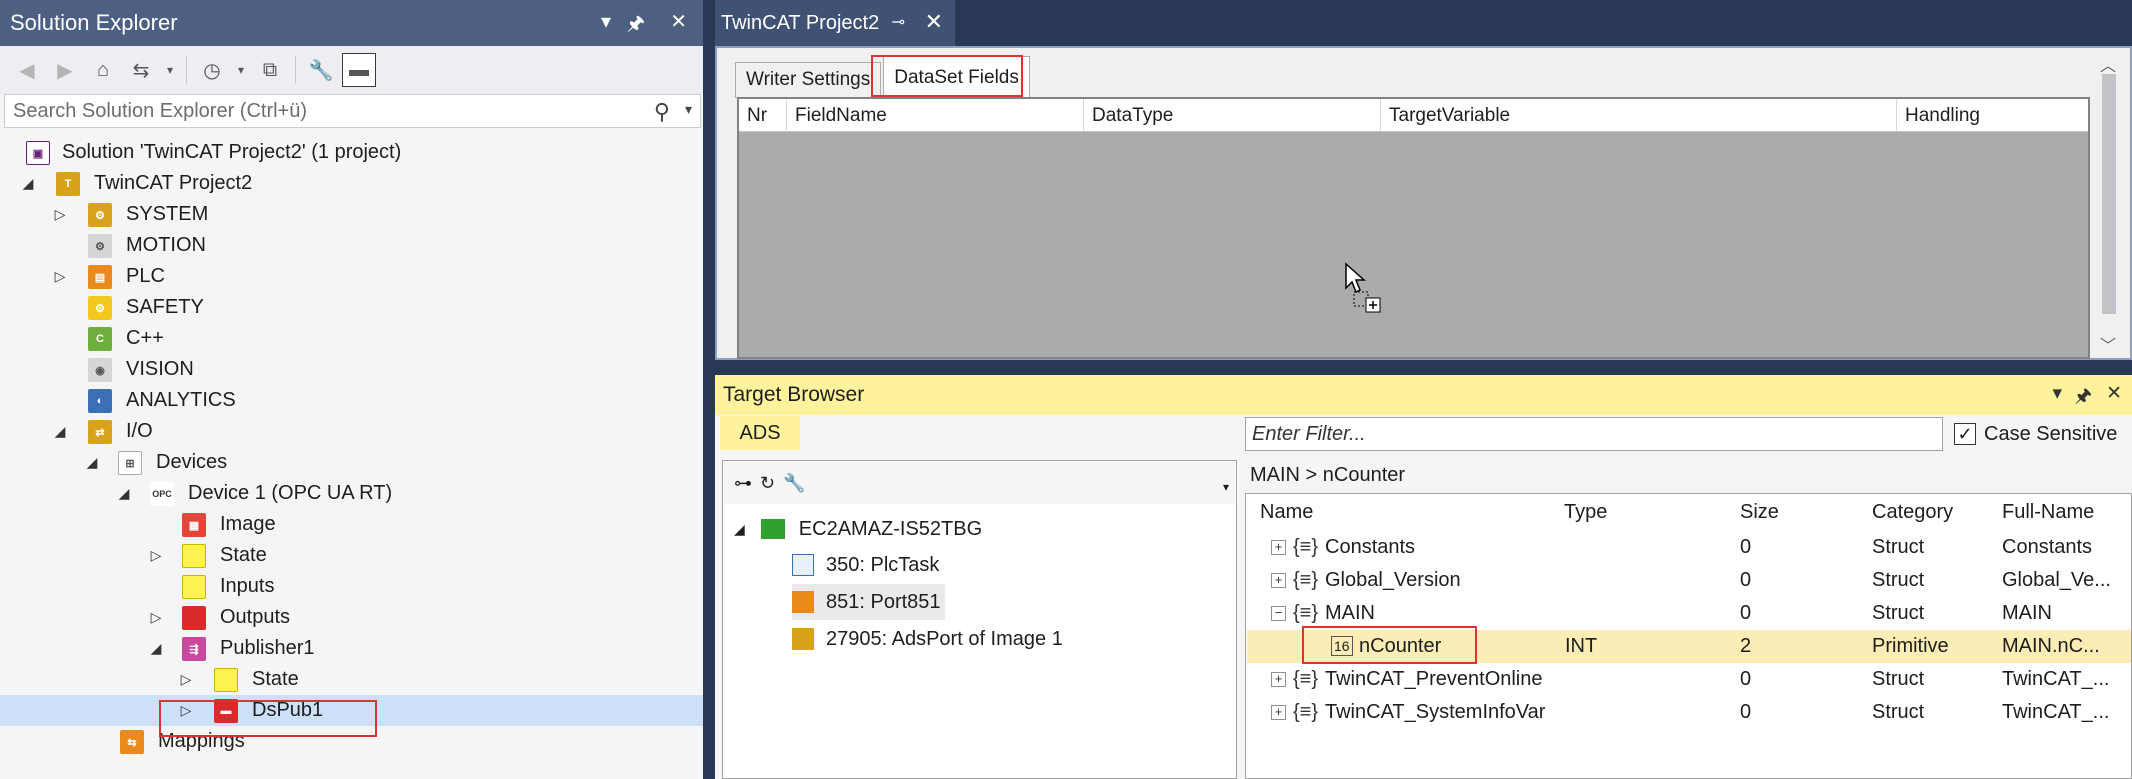  Describe the element at coordinates (743, 483) in the screenshot. I see `network-icon: ⊶` at that location.